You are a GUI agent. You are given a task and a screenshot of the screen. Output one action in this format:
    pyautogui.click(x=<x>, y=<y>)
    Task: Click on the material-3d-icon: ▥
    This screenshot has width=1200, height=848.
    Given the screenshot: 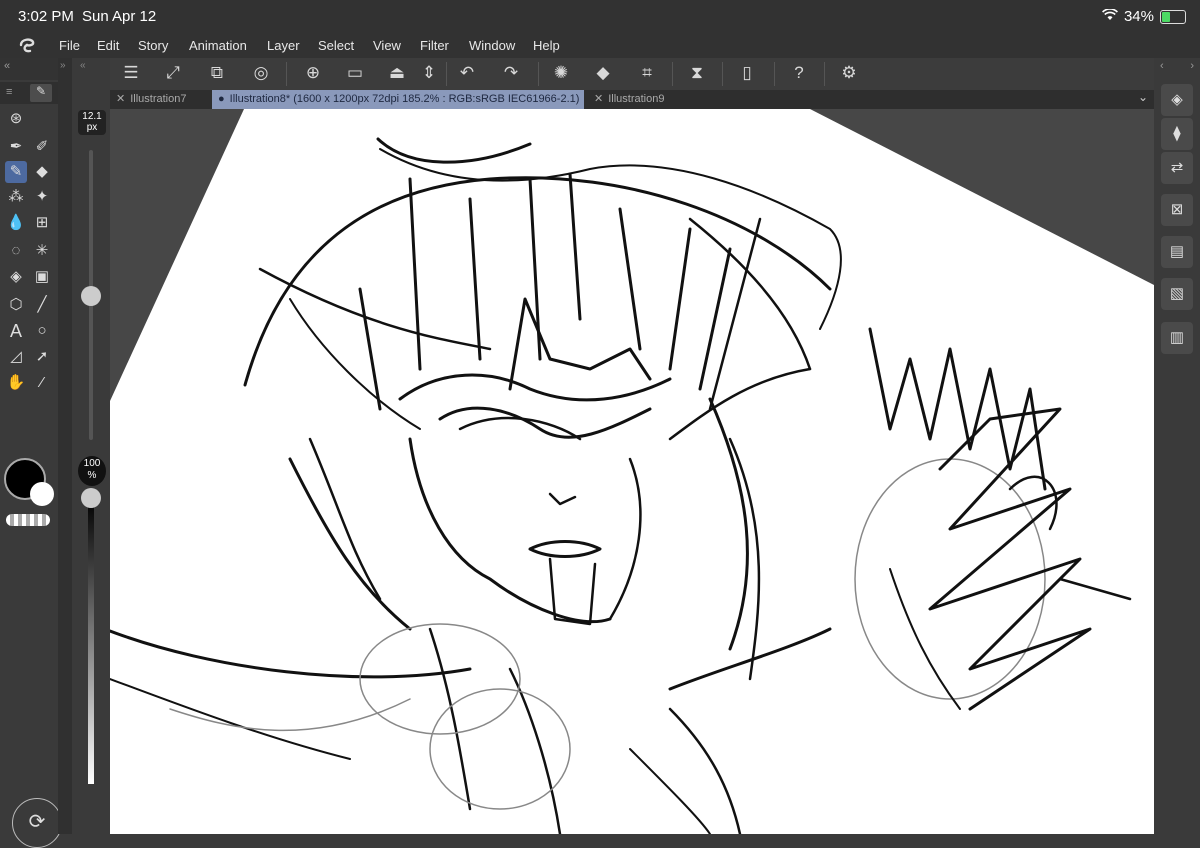 What is the action you would take?
    pyautogui.click(x=1177, y=338)
    